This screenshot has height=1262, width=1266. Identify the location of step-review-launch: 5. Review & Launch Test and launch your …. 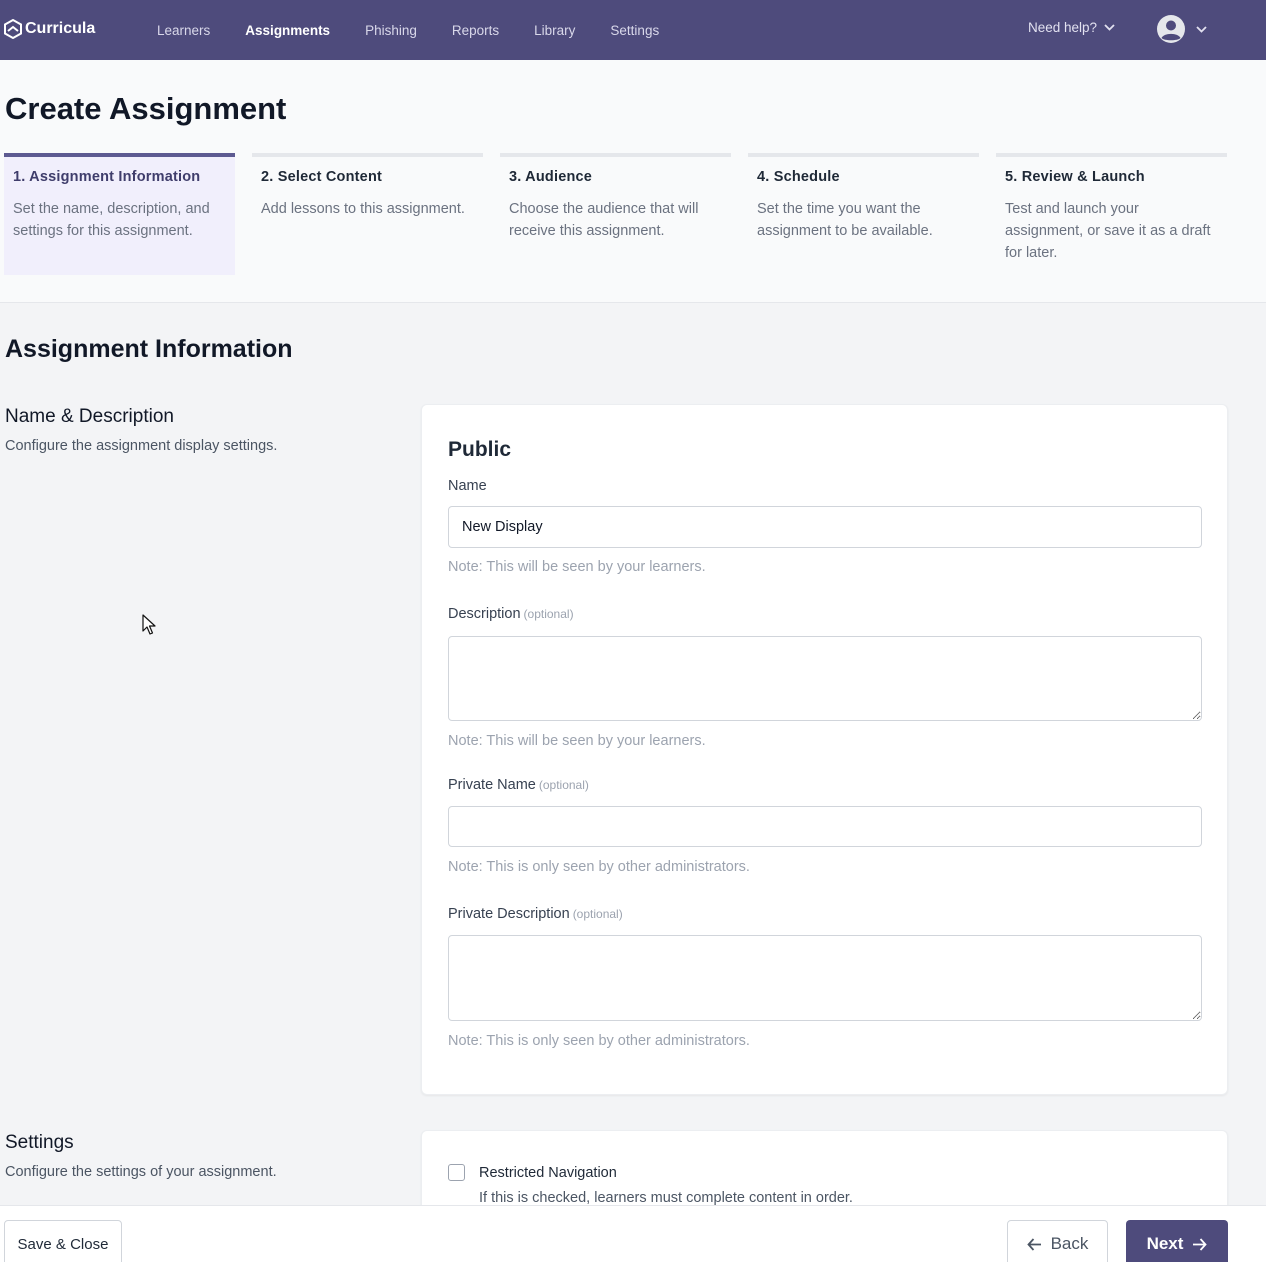
(1111, 214).